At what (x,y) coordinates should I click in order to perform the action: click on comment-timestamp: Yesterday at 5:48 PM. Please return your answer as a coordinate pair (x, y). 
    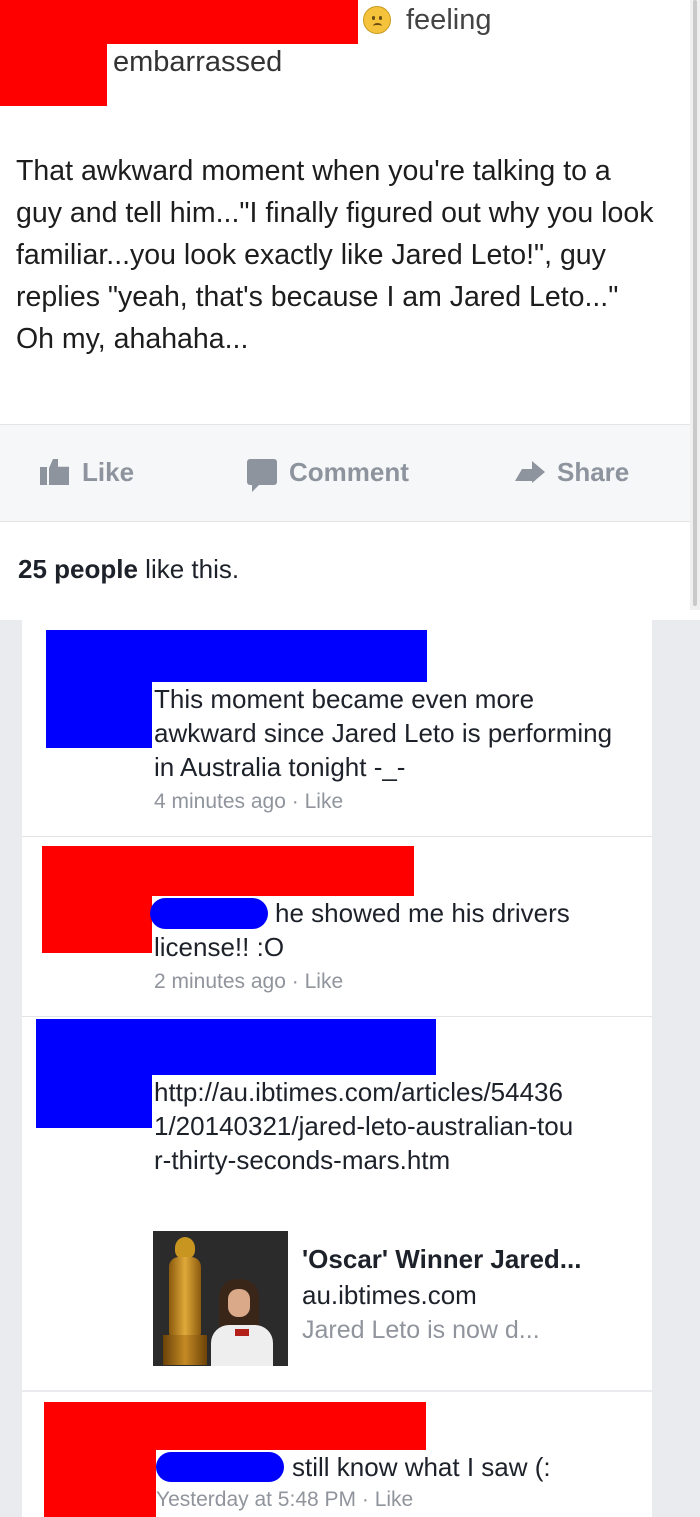
    Looking at the image, I should click on (256, 1499).